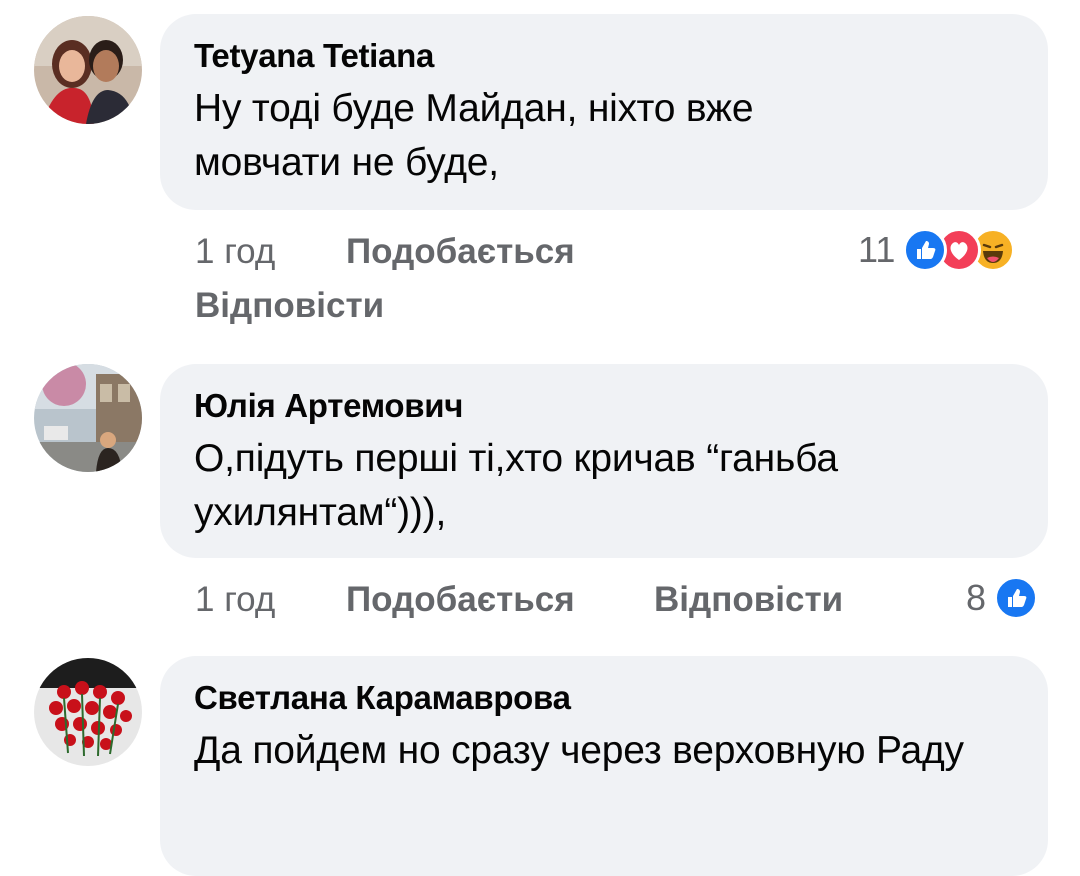 Image resolution: width=1080 pixels, height=876 pixels. Describe the element at coordinates (604, 698) in the screenshot. I see `comment-author: Светлана Карамаврова` at that location.